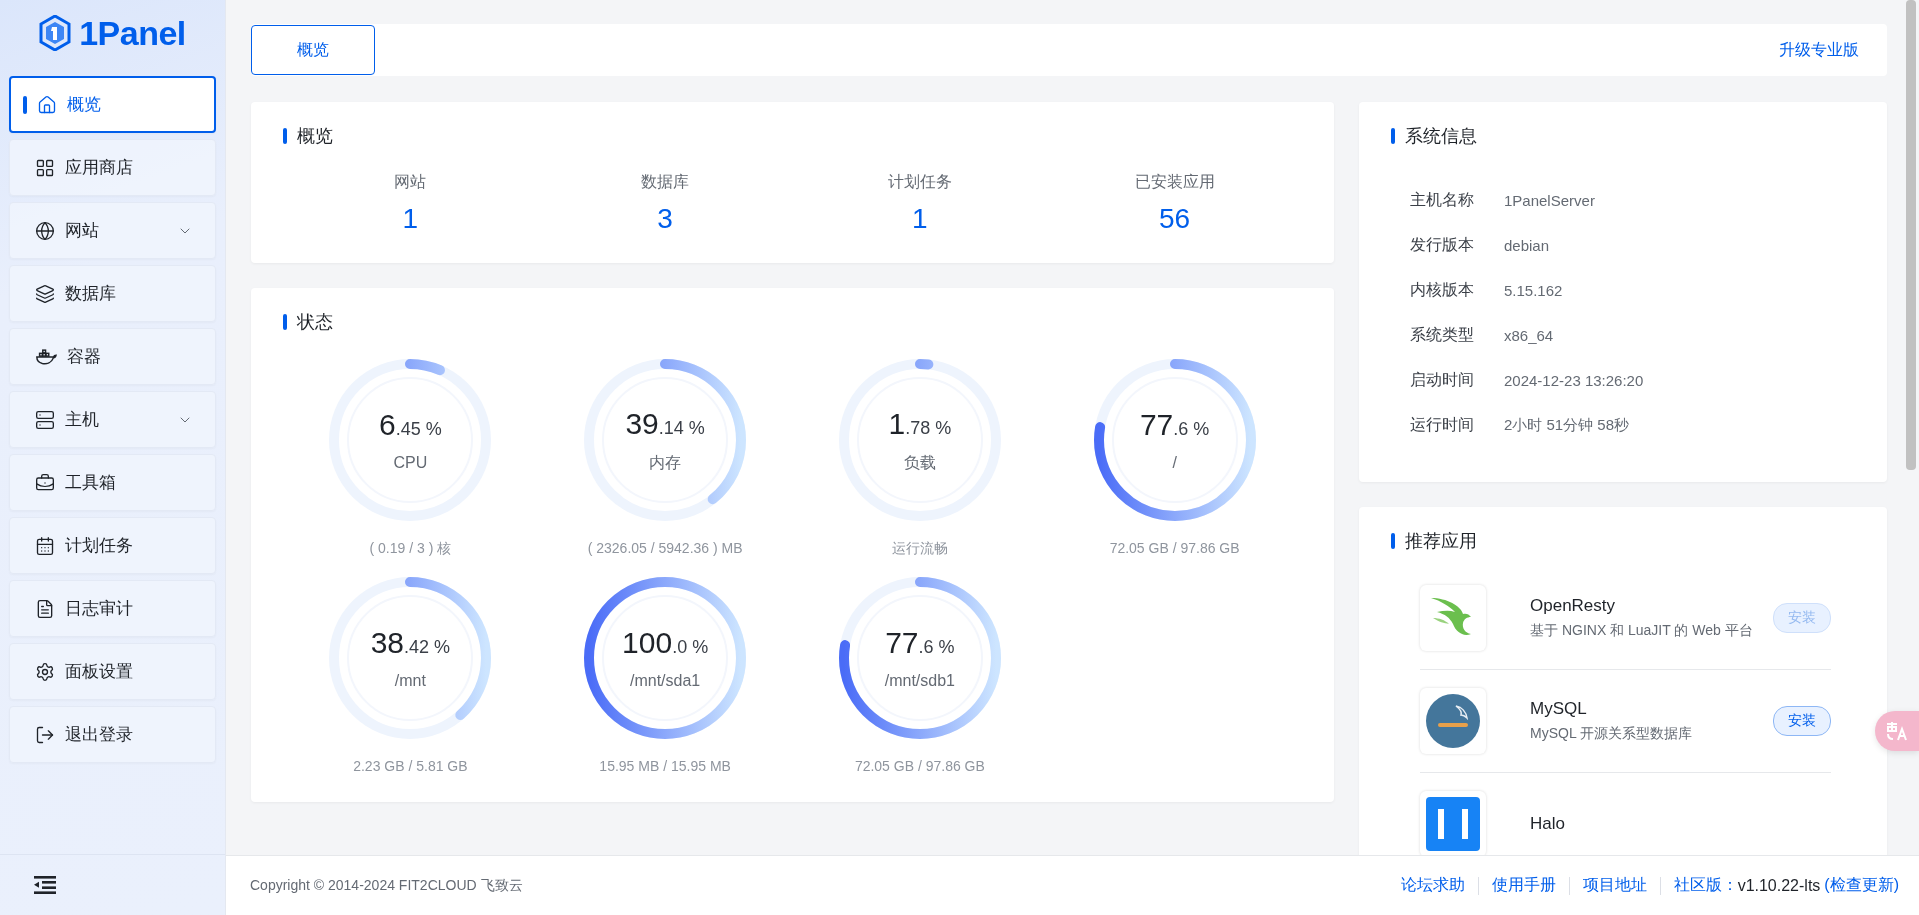 The image size is (1919, 915). Describe the element at coordinates (1642, 631) in the screenshot. I see `app-description: 基于 NGINX 和 LuaJIT 的 Web 平台` at that location.